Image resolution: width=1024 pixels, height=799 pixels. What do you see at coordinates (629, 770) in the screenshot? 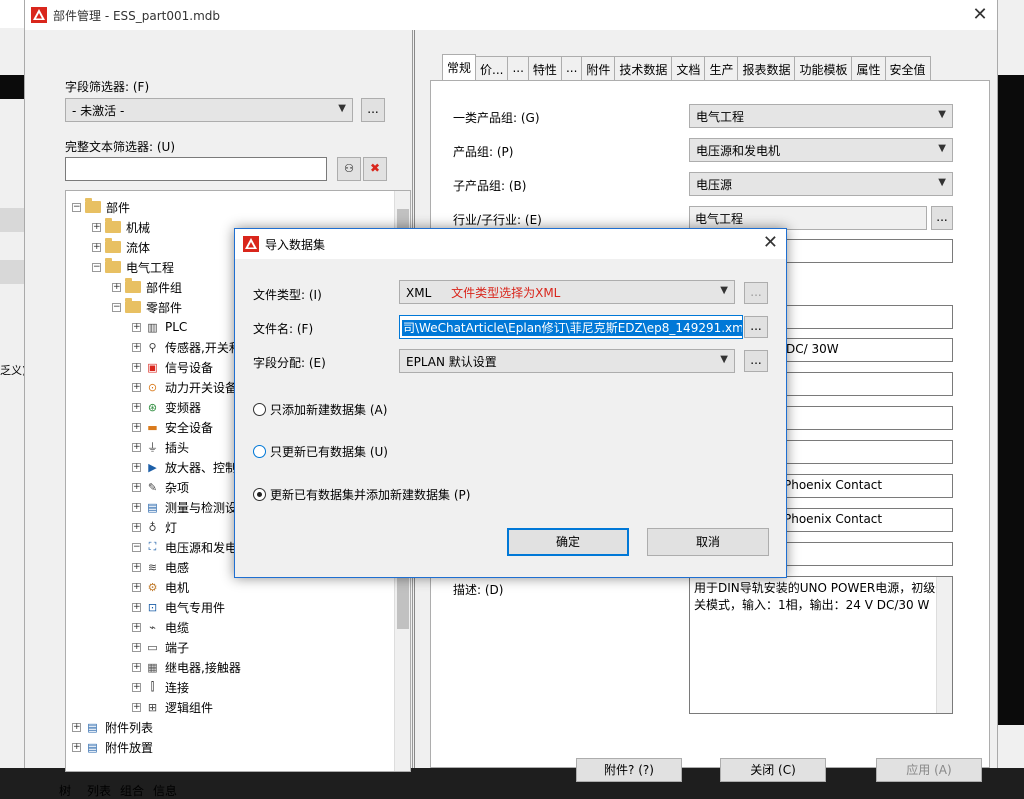
I see `accessory-button: 附件? (?)` at bounding box center [629, 770].